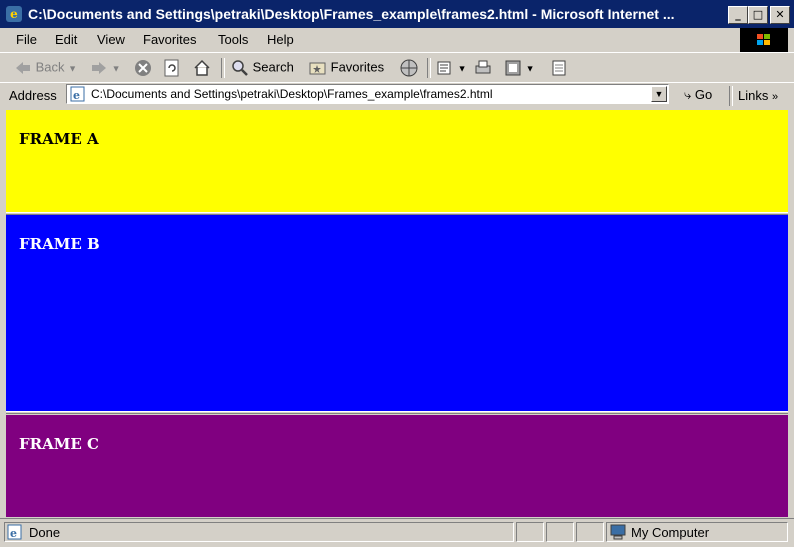 The width and height of the screenshot is (794, 547). I want to click on frame-c-label: FRAME C, so click(59, 444).